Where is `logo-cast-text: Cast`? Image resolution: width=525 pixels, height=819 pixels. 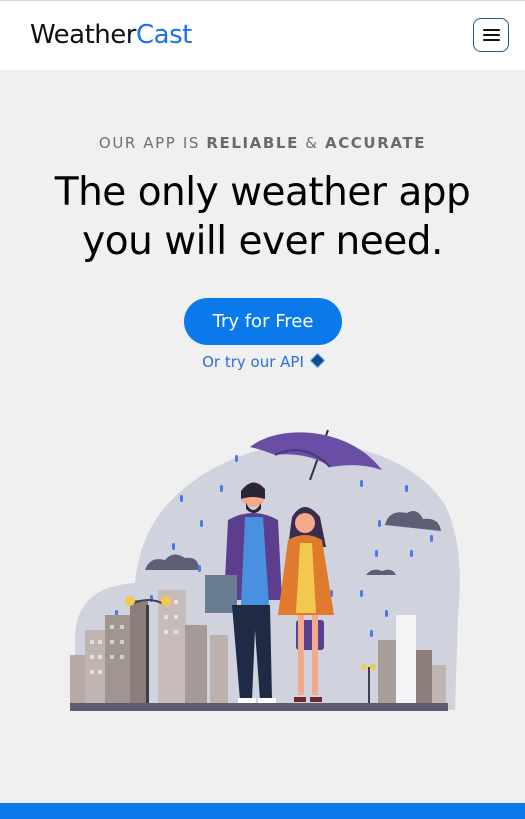
logo-cast-text: Cast is located at coordinates (163, 35).